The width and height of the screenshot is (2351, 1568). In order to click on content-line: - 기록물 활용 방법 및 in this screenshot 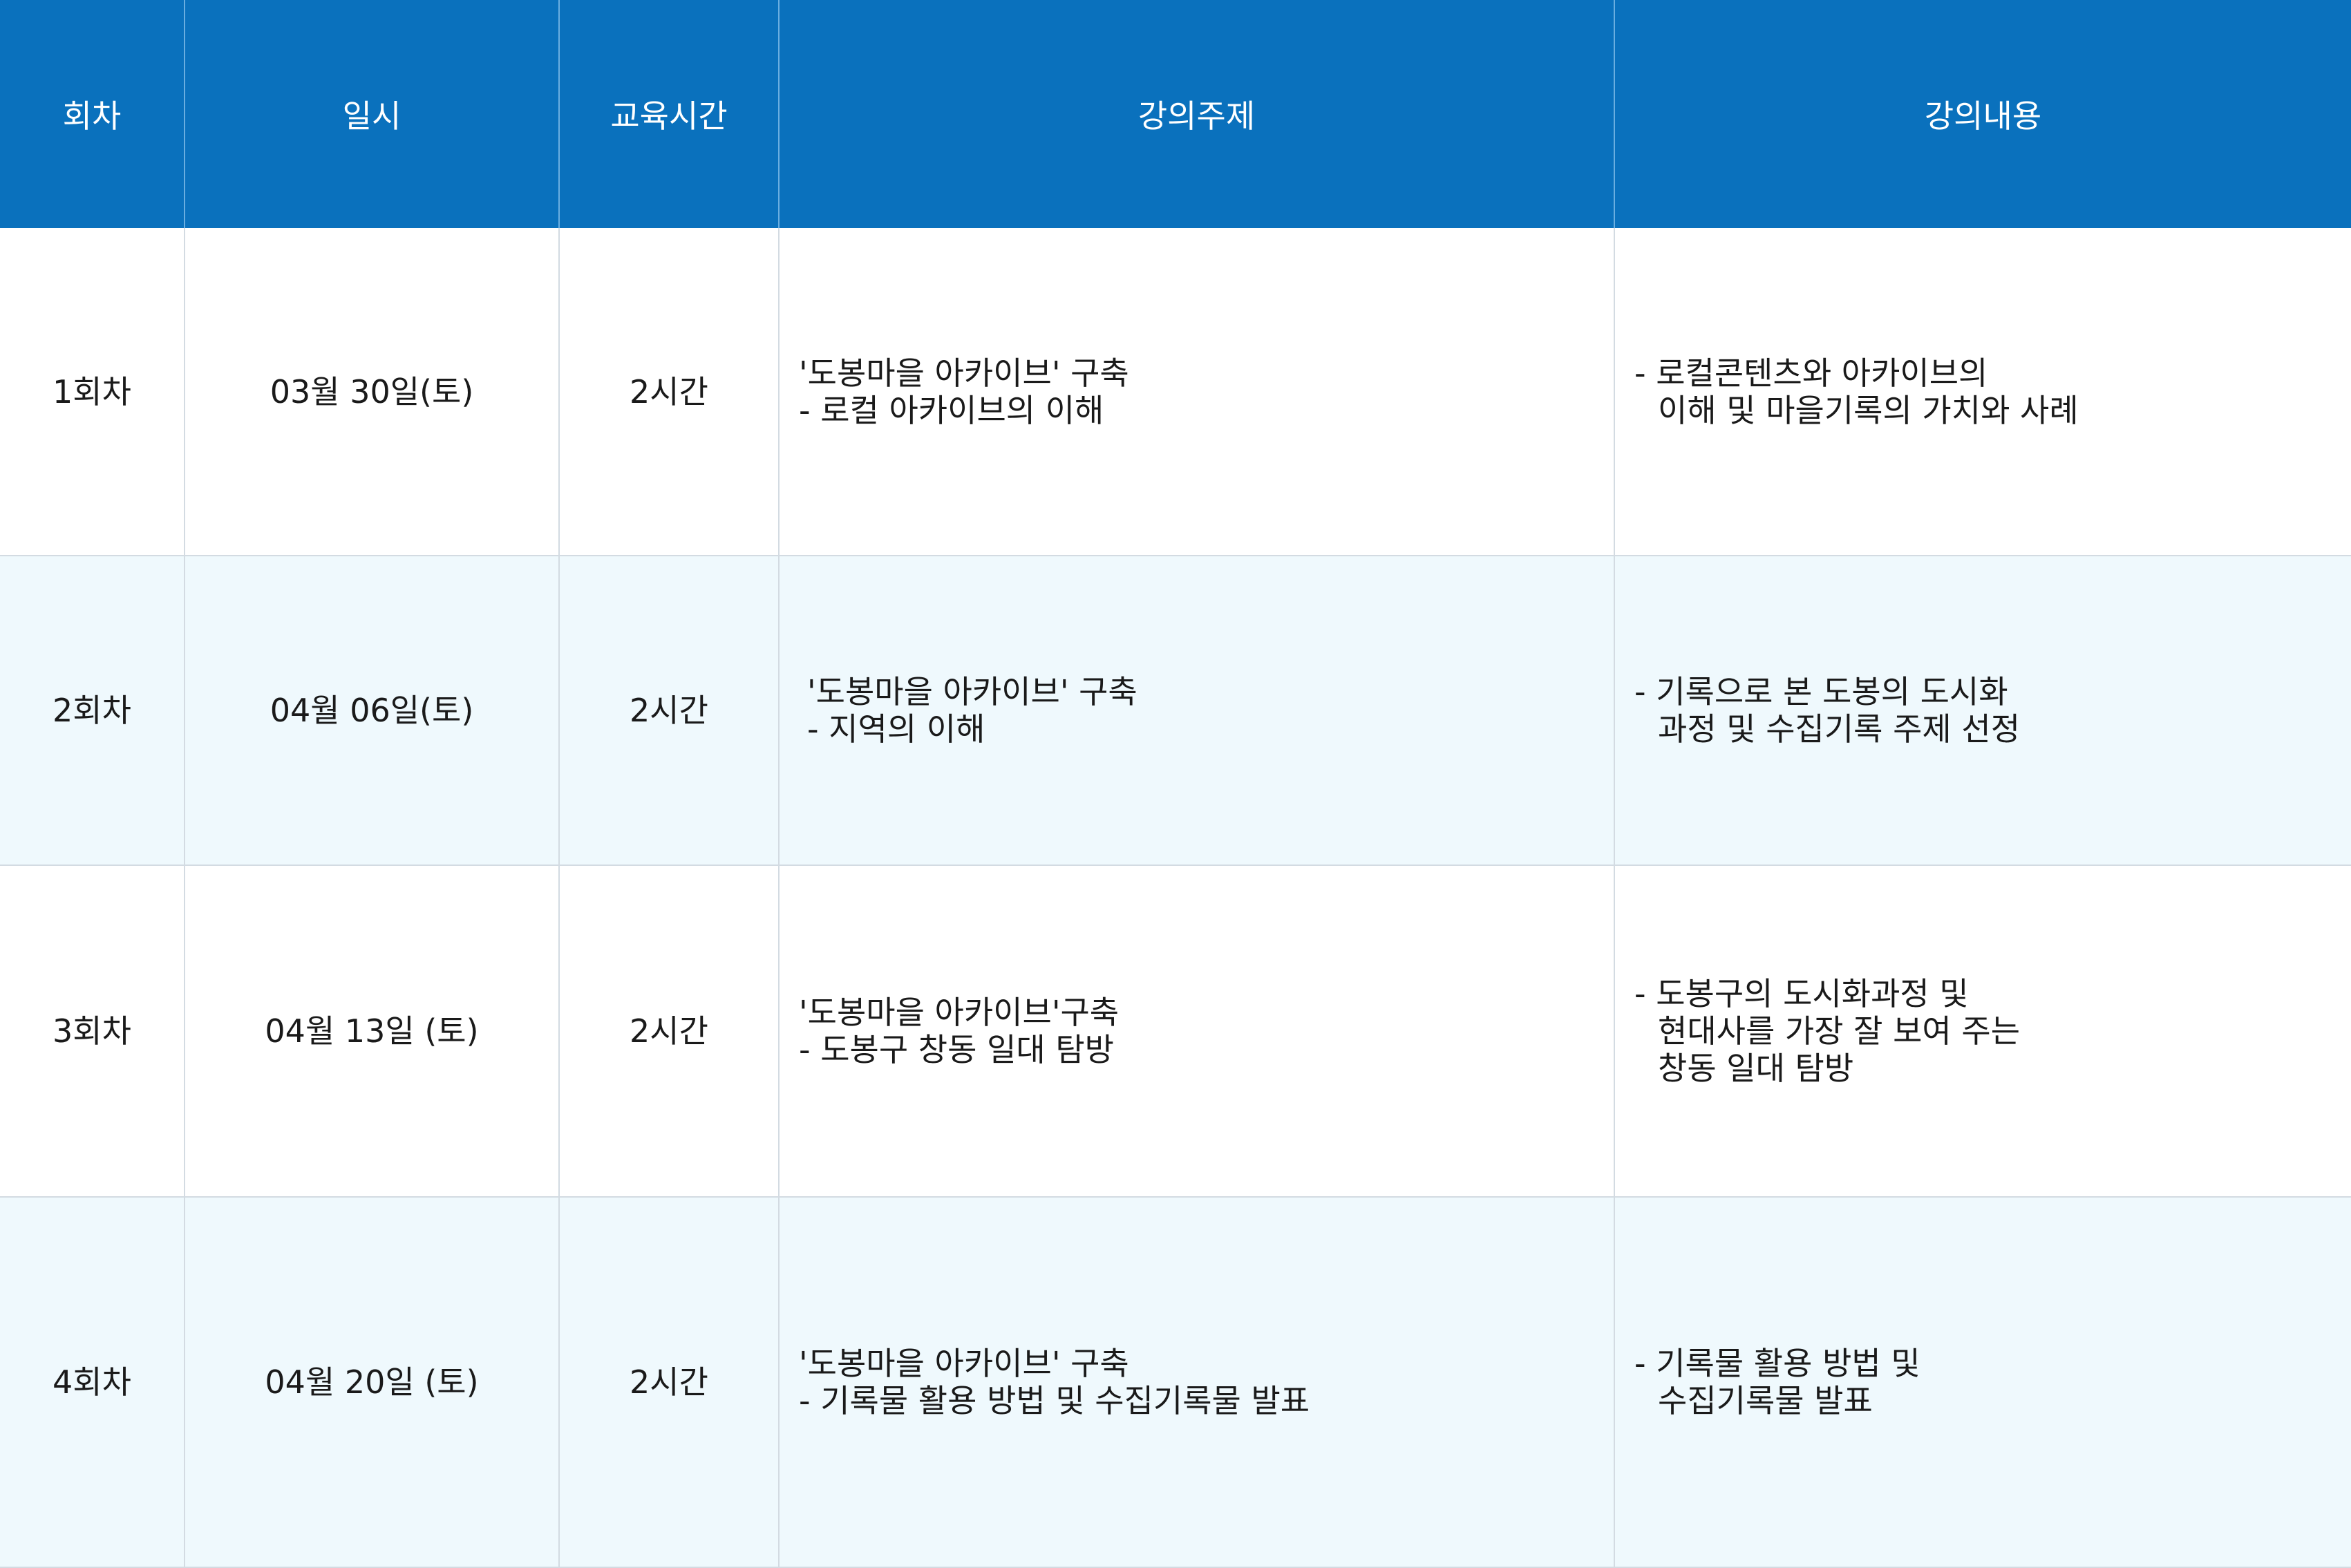, I will do `click(1777, 1363)`.